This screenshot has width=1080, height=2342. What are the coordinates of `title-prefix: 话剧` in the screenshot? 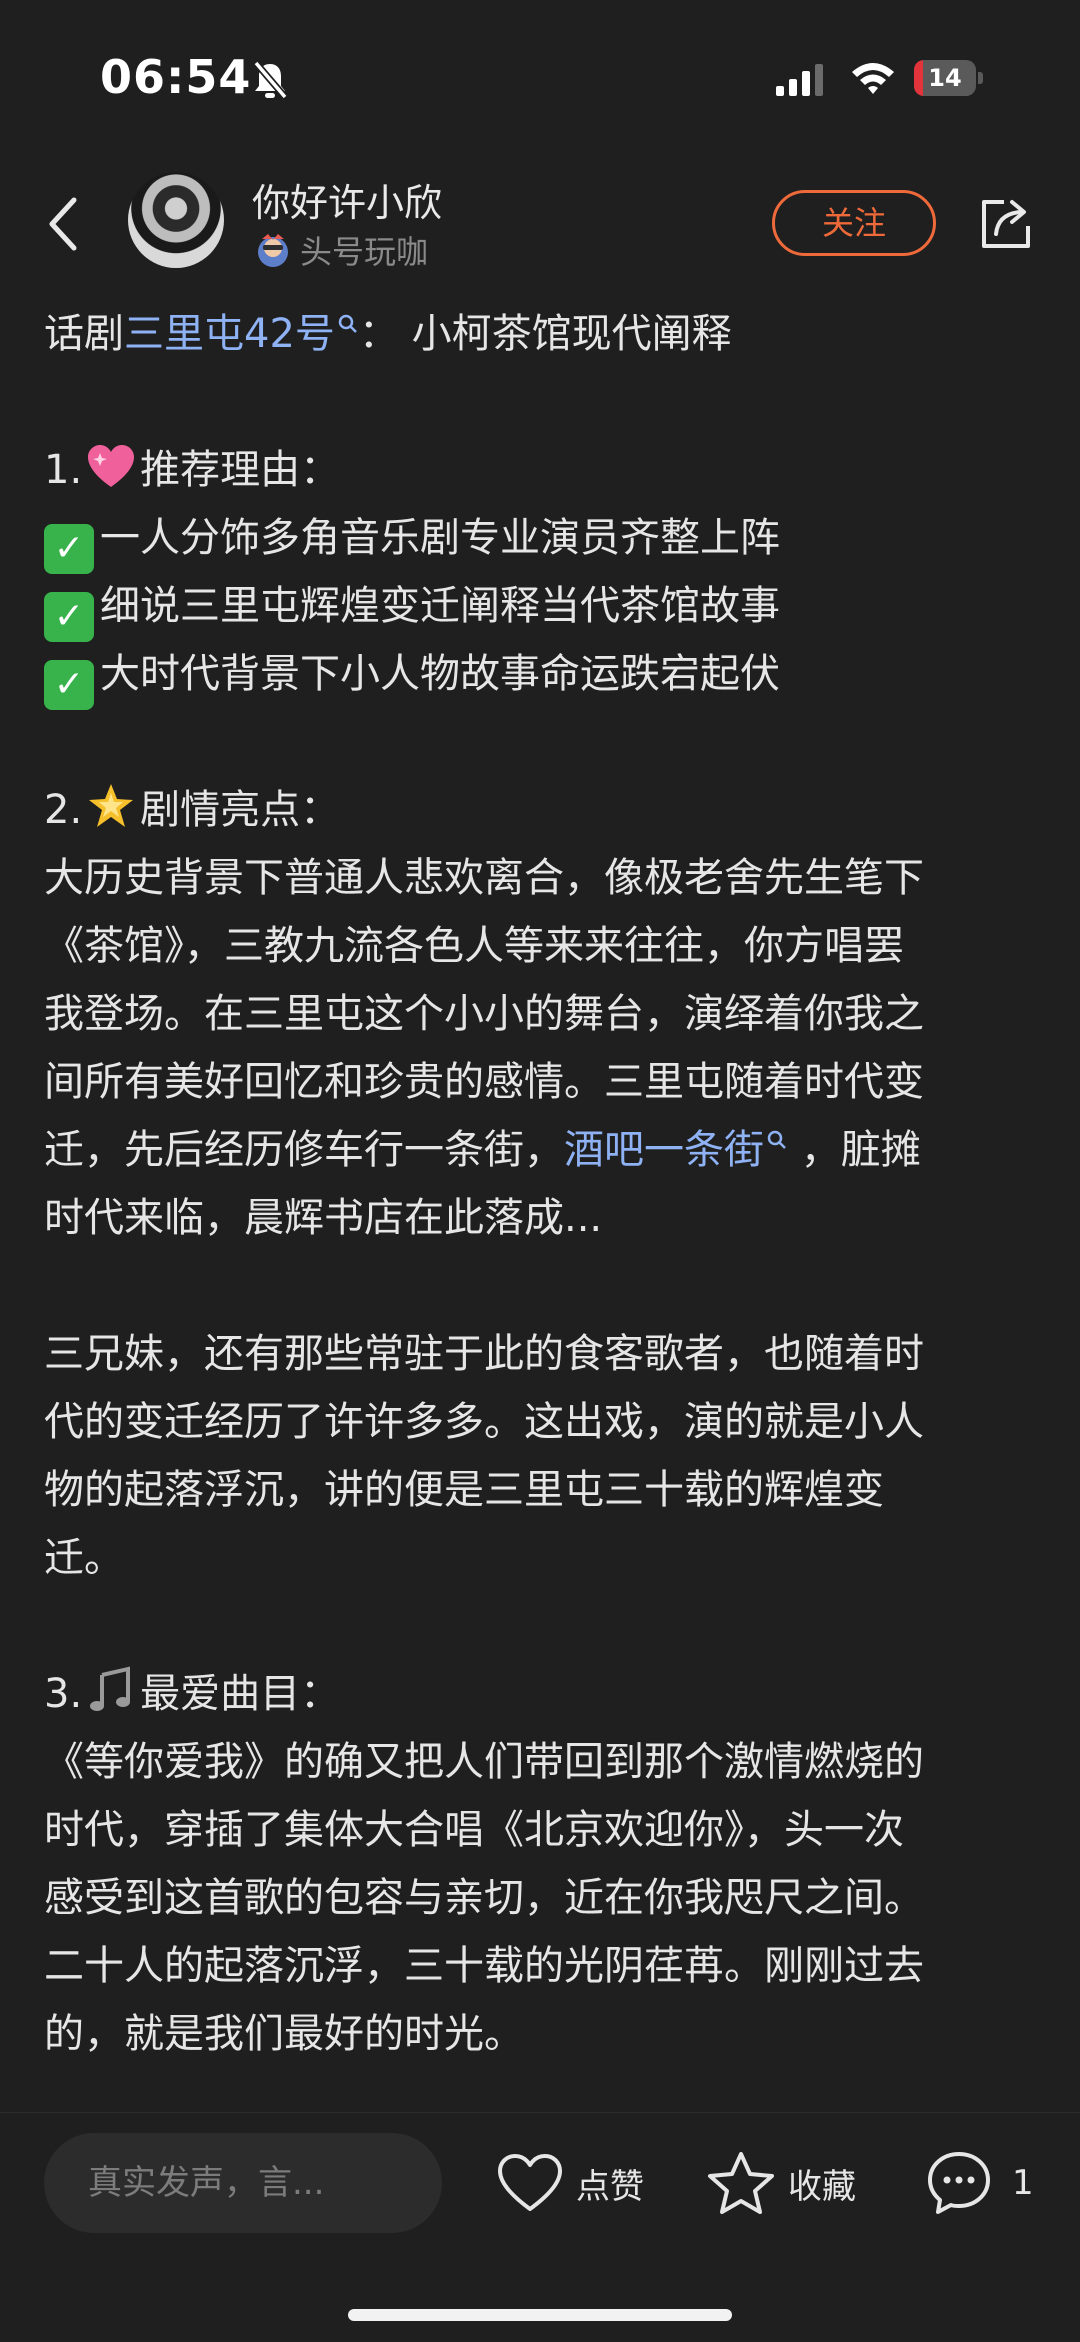 It's located at (84, 334).